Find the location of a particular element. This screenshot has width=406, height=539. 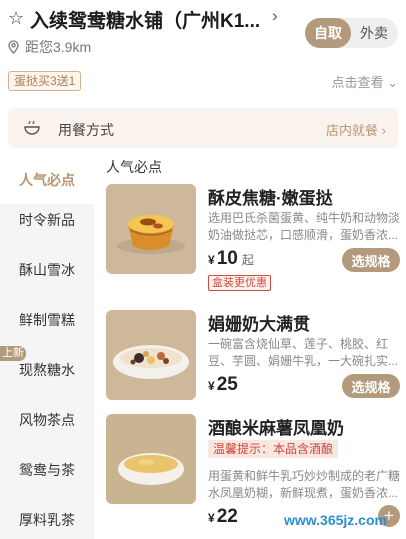

dining-value: 店内就餐 › is located at coordinates (356, 129).